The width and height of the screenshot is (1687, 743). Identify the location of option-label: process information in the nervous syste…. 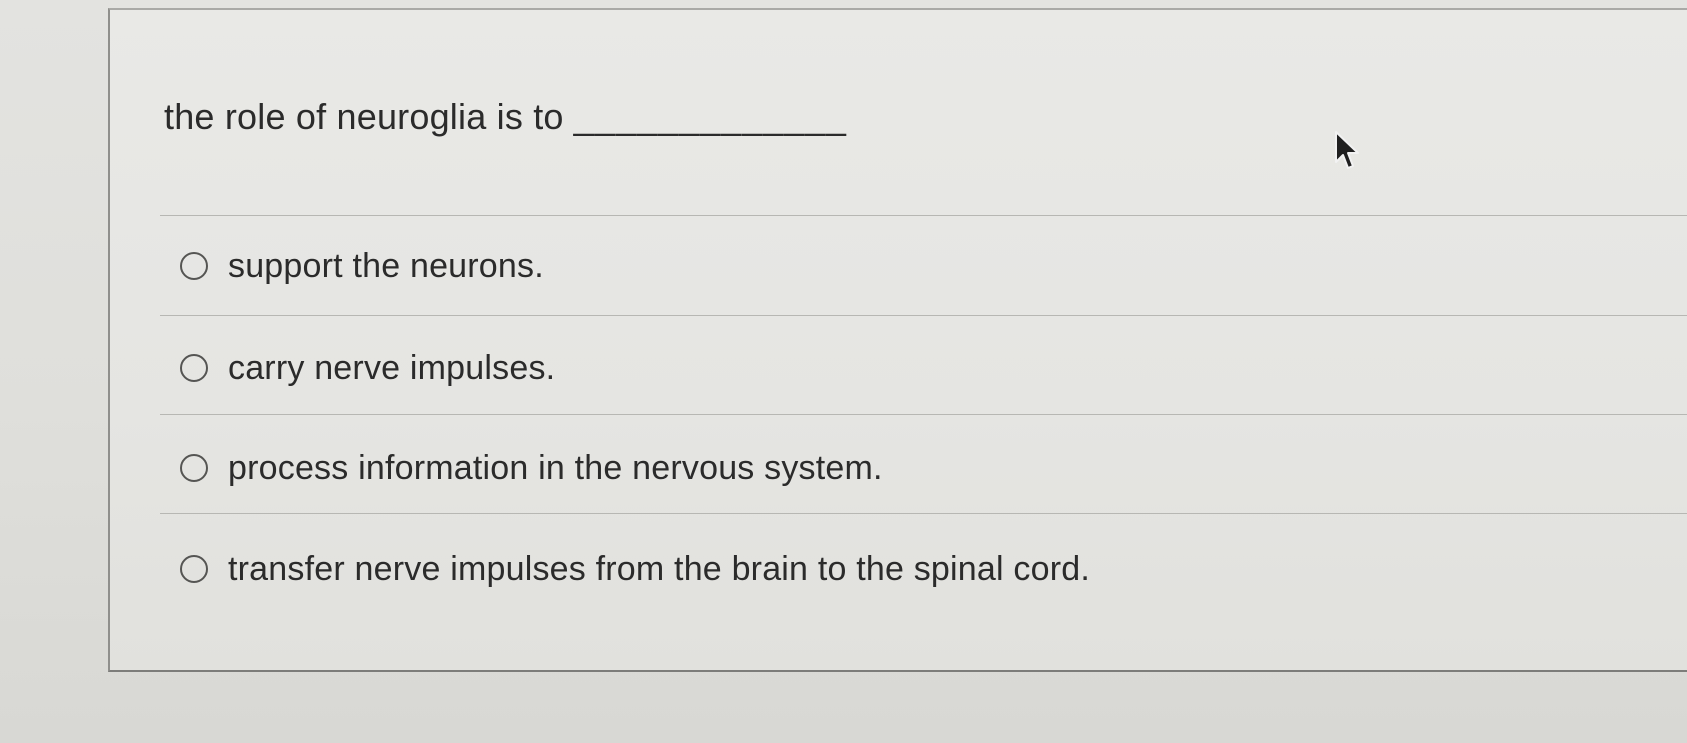
(555, 467).